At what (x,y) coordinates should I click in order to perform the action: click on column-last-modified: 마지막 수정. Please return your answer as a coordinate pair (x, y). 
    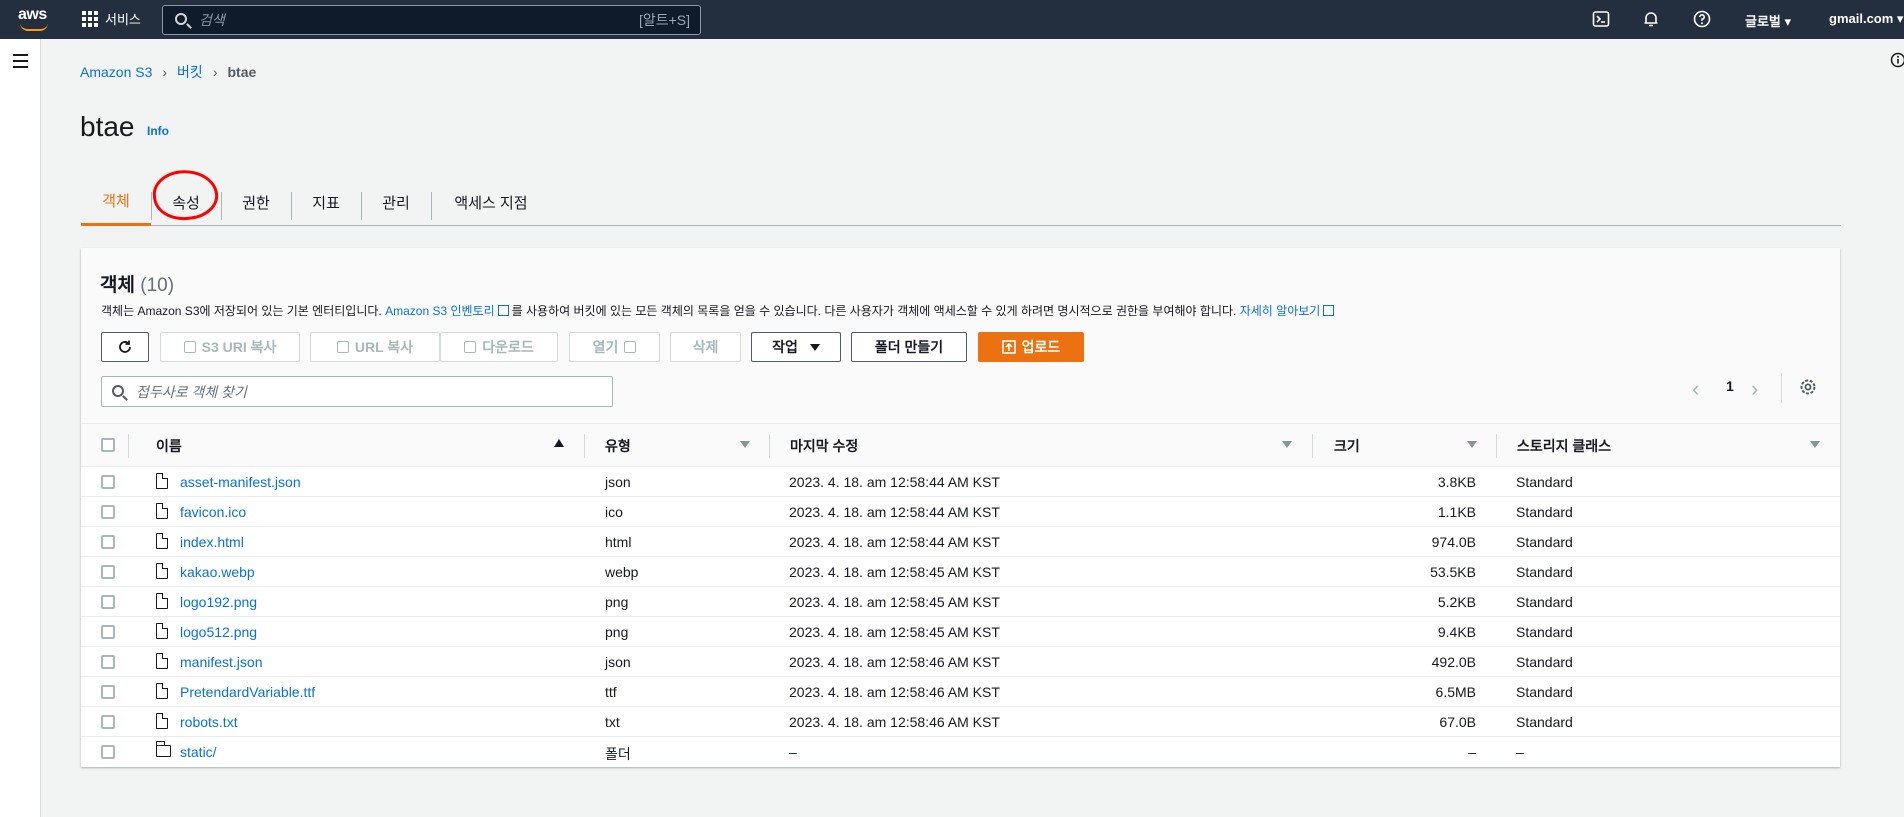
    Looking at the image, I should click on (824, 446).